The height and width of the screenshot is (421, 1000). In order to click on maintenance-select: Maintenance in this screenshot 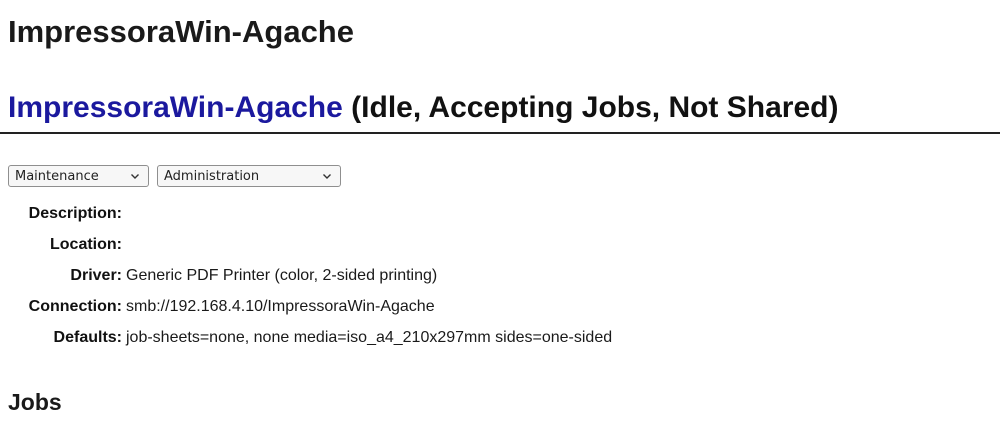, I will do `click(78, 176)`.